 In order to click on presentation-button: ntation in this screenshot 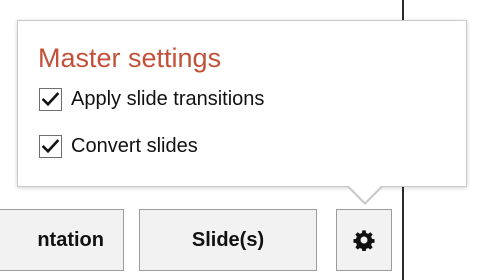, I will do `click(62, 240)`.